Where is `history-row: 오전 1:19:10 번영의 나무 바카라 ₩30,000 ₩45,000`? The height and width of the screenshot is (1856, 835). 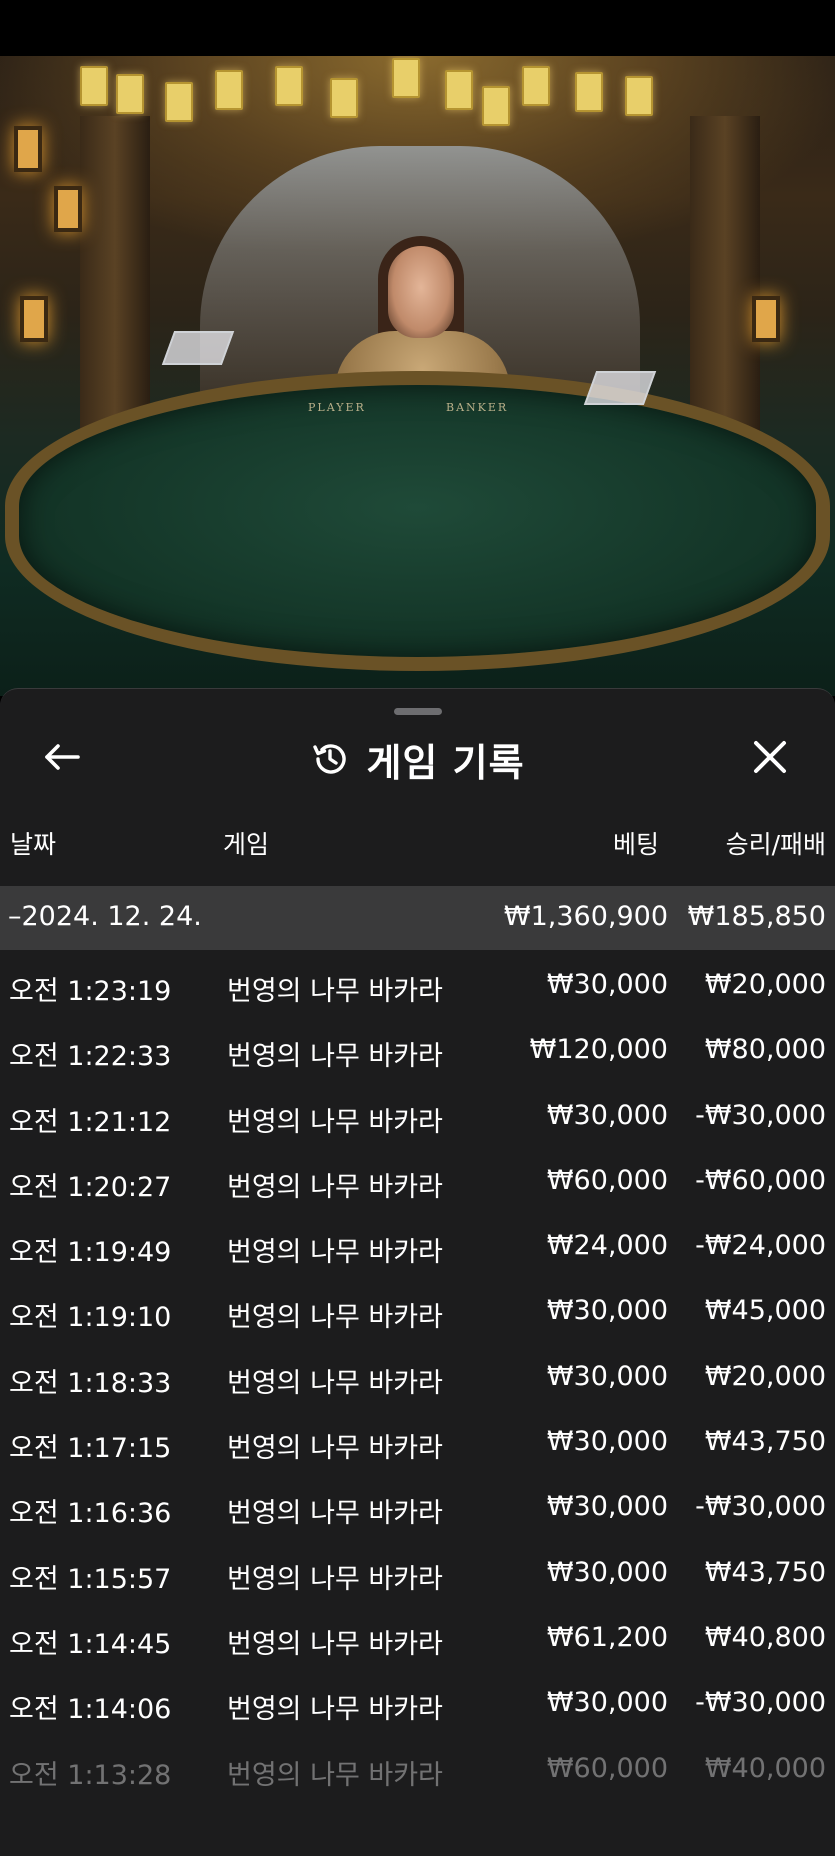 history-row: 오전 1:19:10 번영의 나무 바카라 ₩30,000 ₩45,000 is located at coordinates (417, 1309).